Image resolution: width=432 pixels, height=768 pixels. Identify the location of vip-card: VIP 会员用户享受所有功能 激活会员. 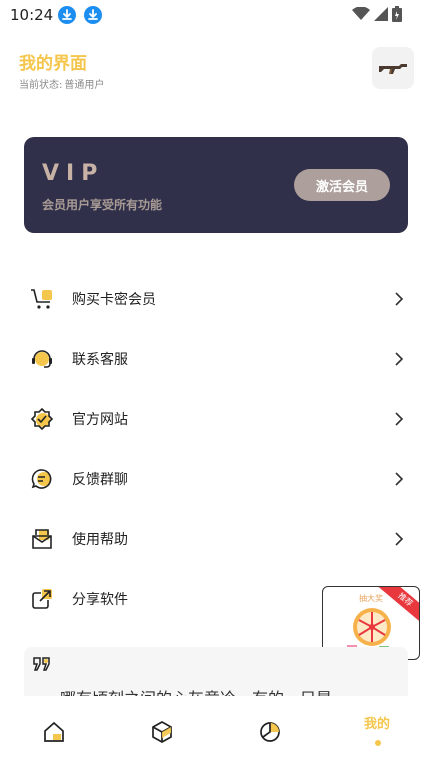
(216, 185).